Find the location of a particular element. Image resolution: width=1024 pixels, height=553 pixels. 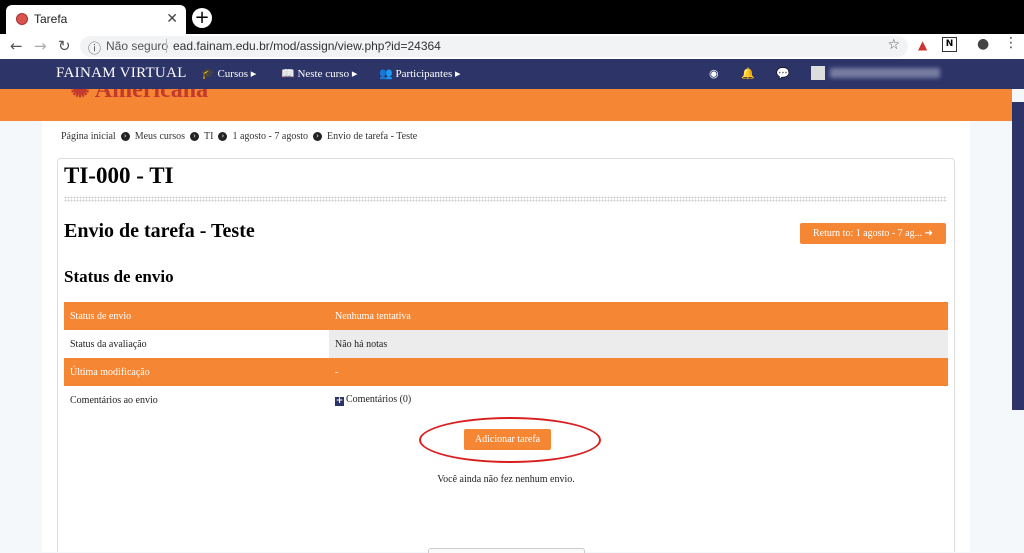

user-name-redacted is located at coordinates (885, 73).